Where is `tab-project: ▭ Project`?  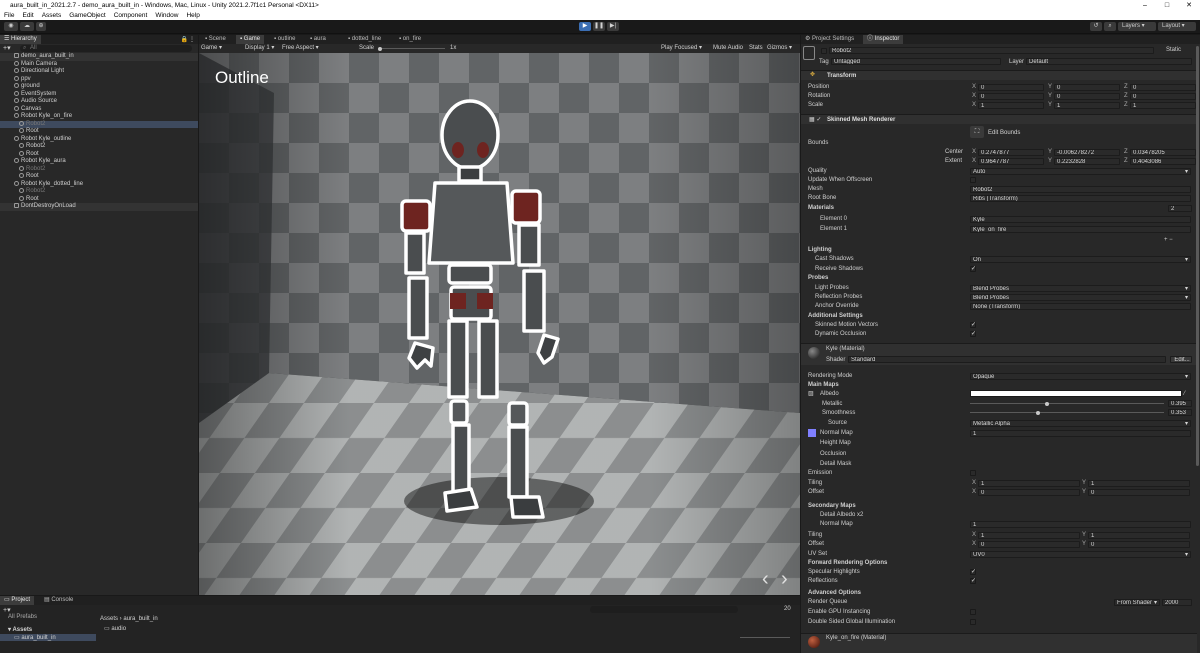
tab-project: ▭ Project is located at coordinates (17, 600).